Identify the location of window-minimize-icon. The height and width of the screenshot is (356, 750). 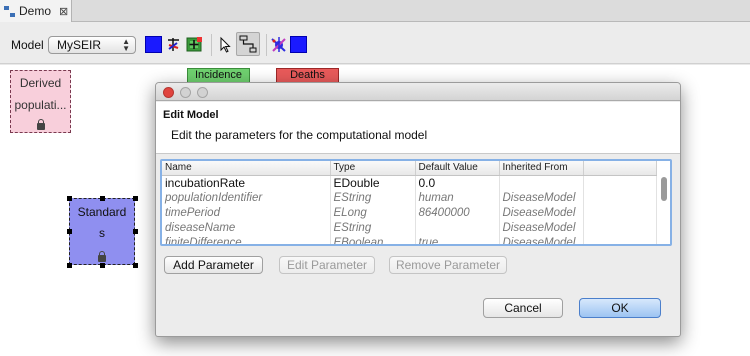
(185, 92).